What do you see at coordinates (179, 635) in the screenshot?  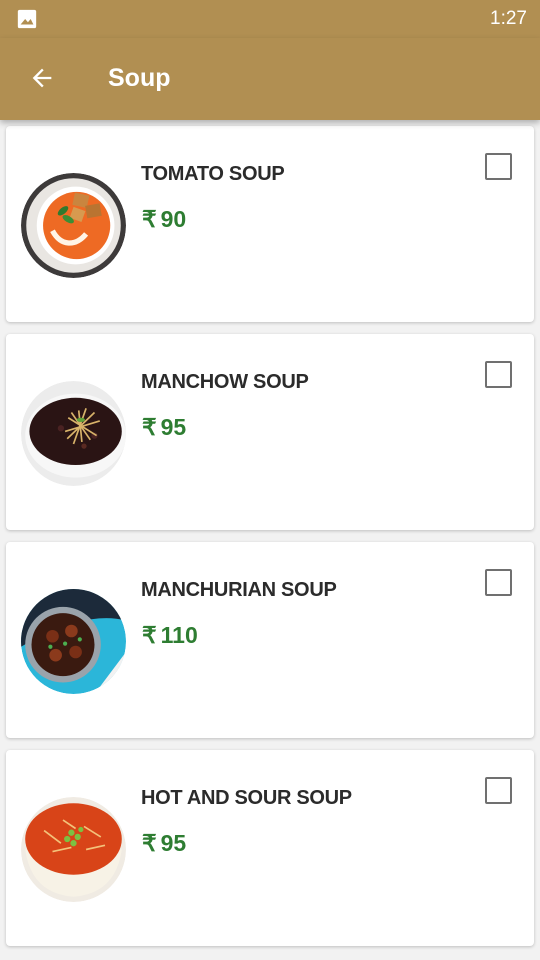 I see `item-price-value: 110` at bounding box center [179, 635].